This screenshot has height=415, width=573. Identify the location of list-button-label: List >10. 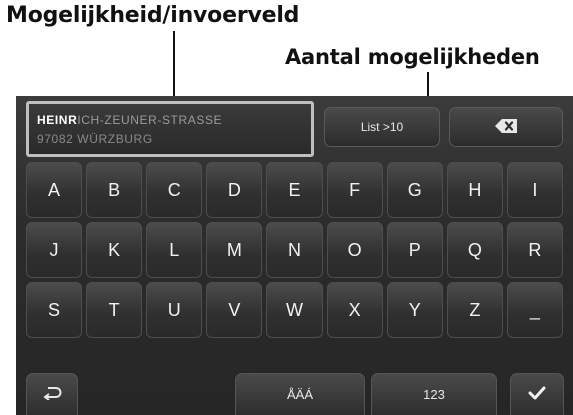
(382, 127).